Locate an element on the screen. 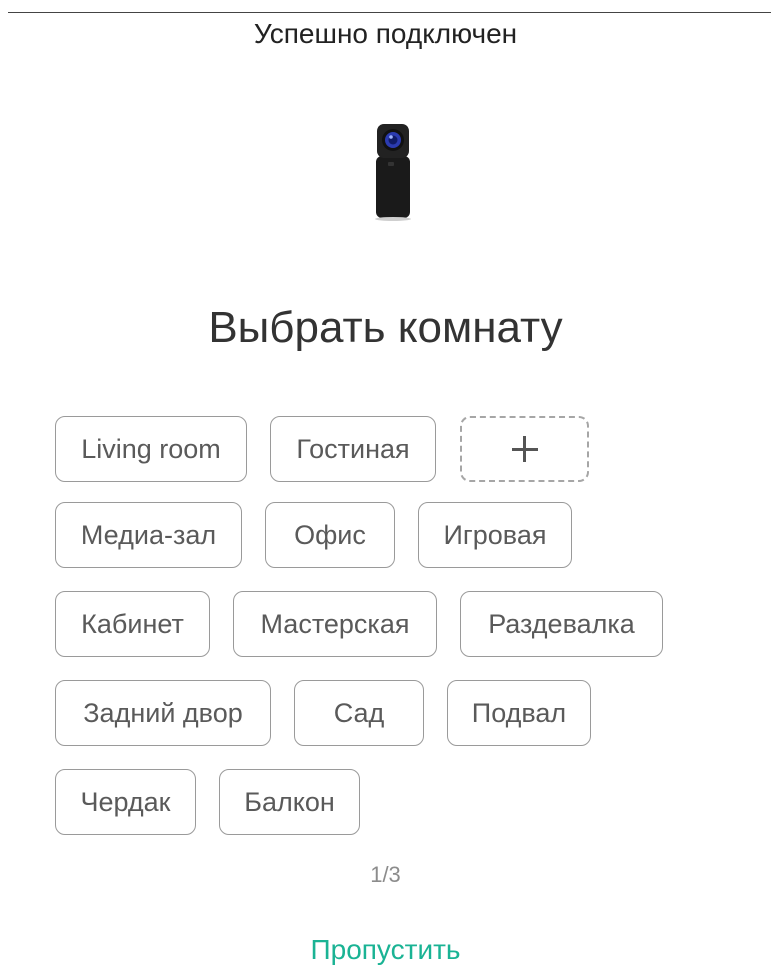 Image resolution: width=771 pixels, height=968 pixels. room-chip-podval: Подвал is located at coordinates (519, 713).